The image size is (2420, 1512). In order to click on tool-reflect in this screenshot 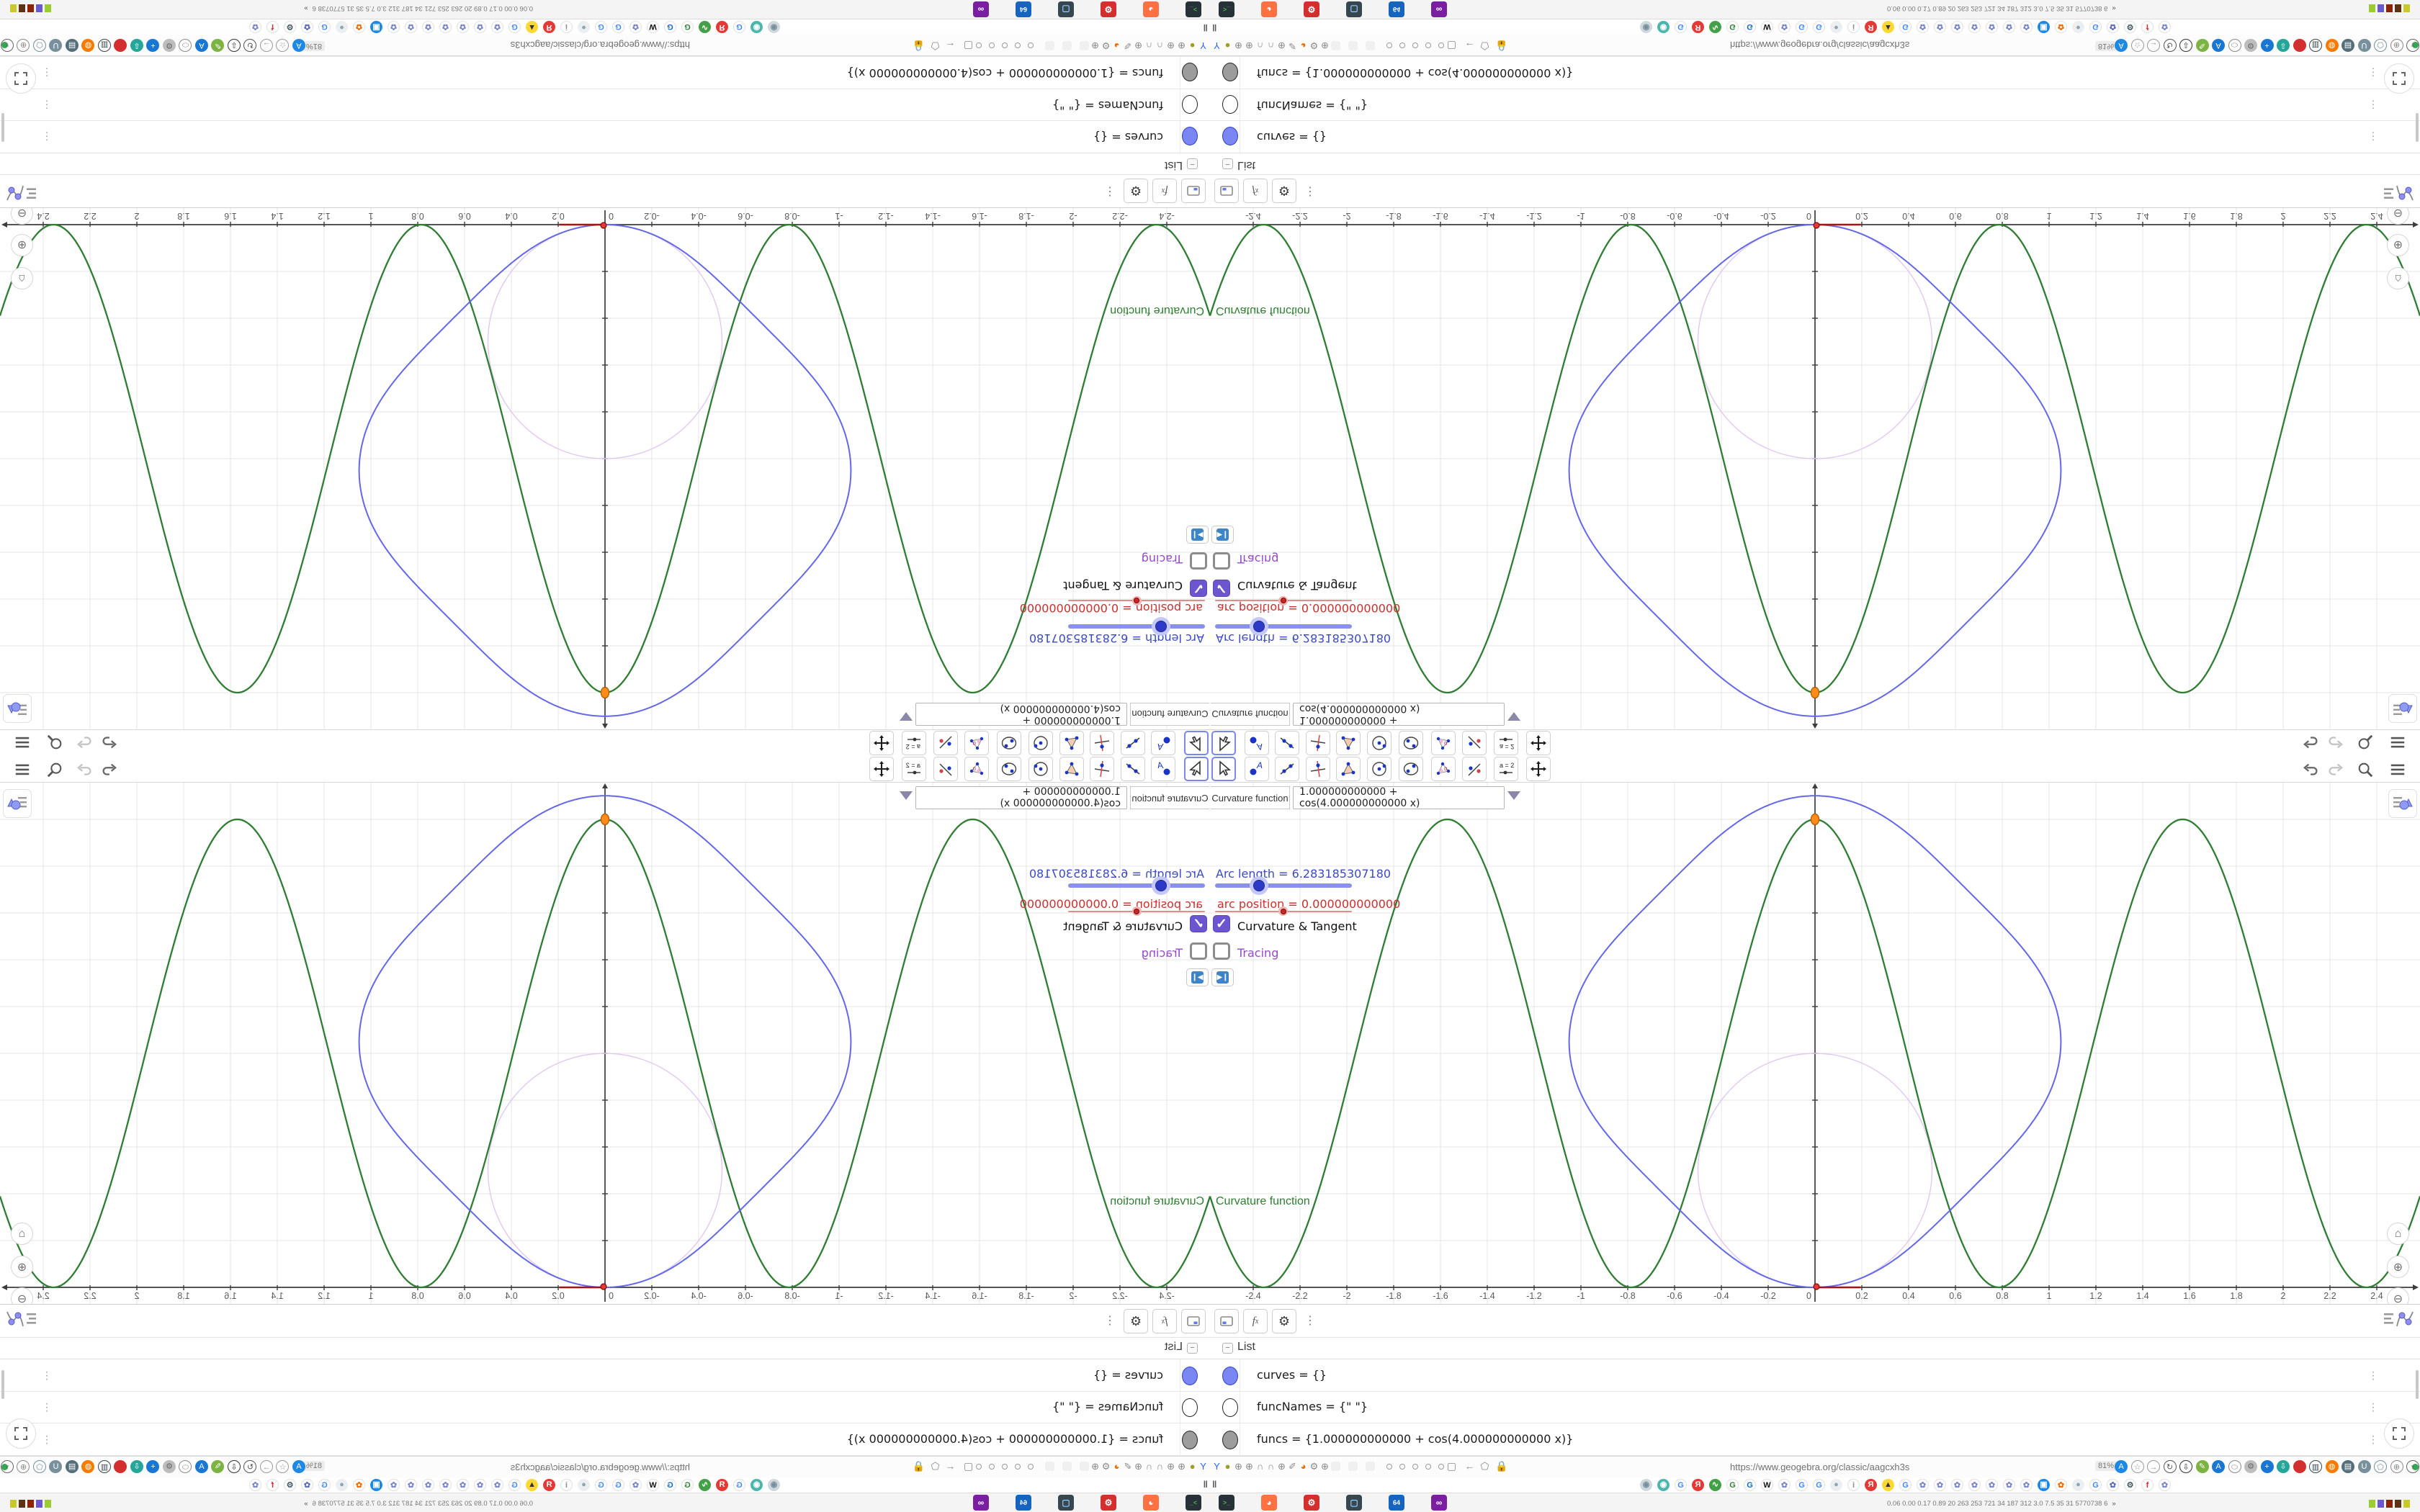, I will do `click(1474, 743)`.